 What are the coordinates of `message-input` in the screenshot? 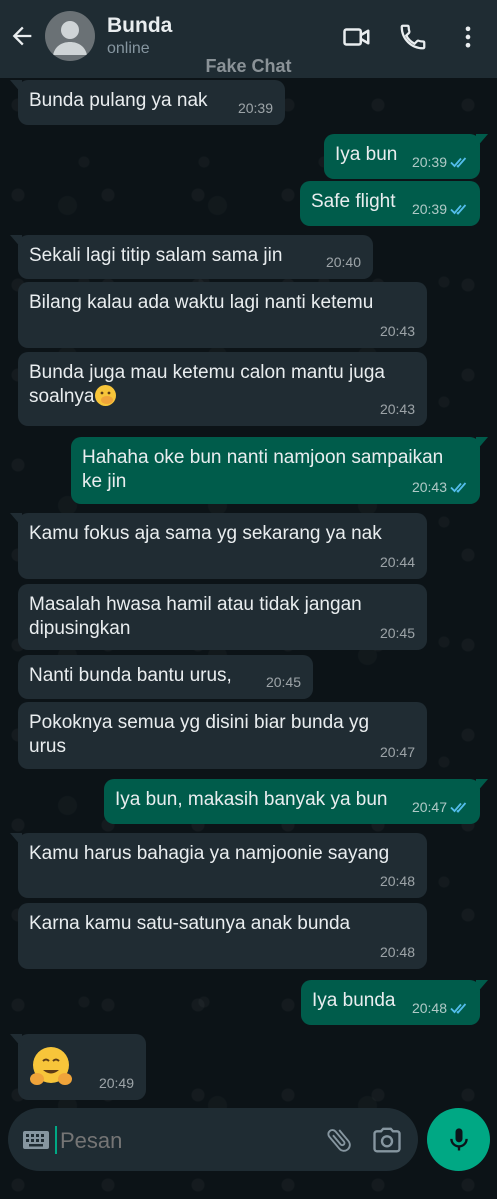 It's located at (185, 1141).